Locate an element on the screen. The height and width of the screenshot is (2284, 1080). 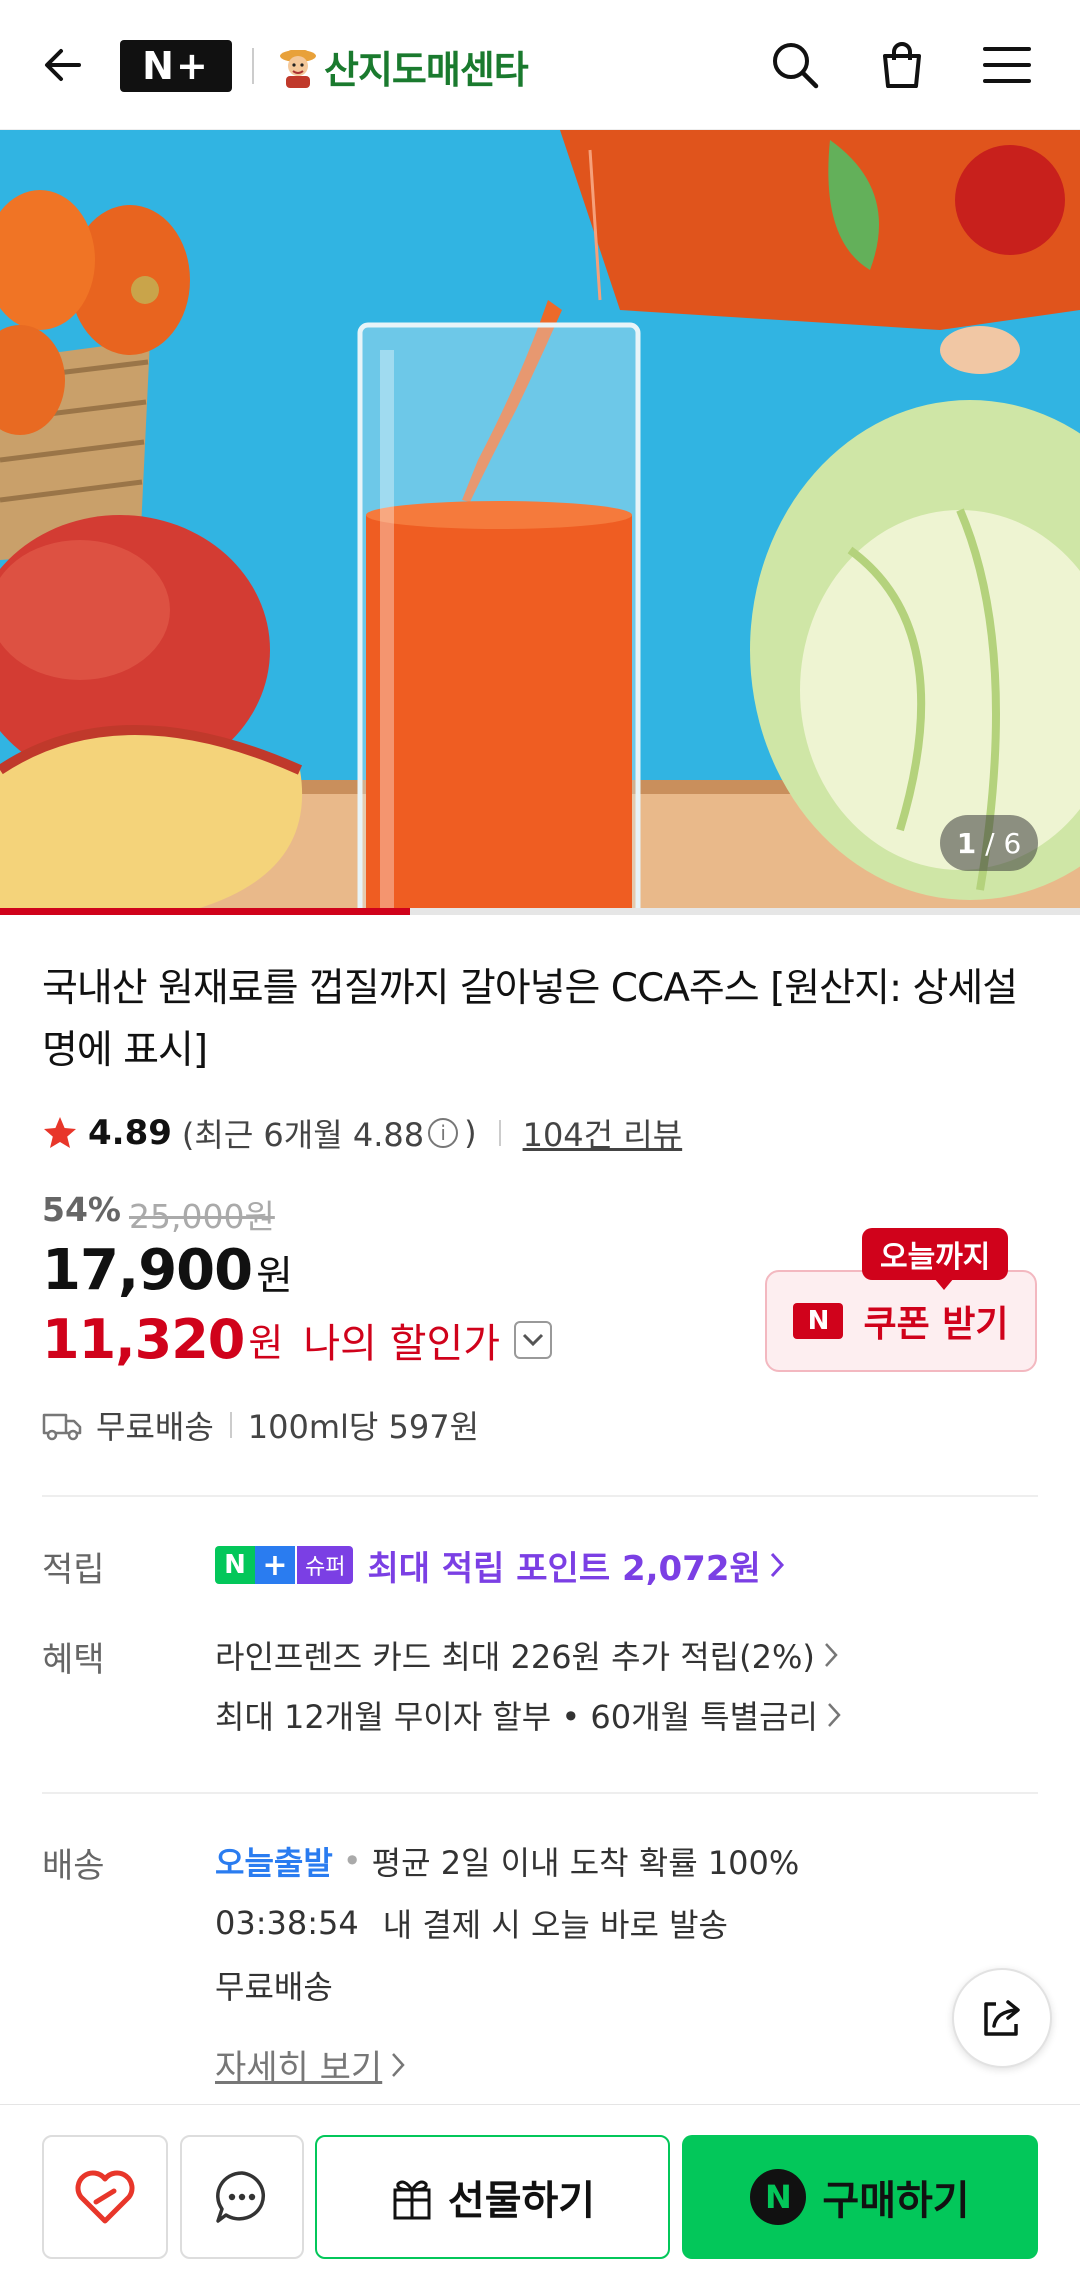
talk-talk-button is located at coordinates (242, 2197).